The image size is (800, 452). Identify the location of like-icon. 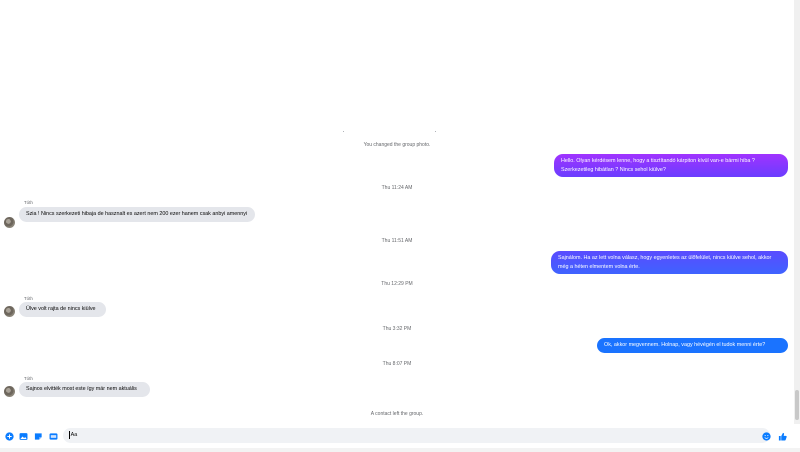
(782, 436).